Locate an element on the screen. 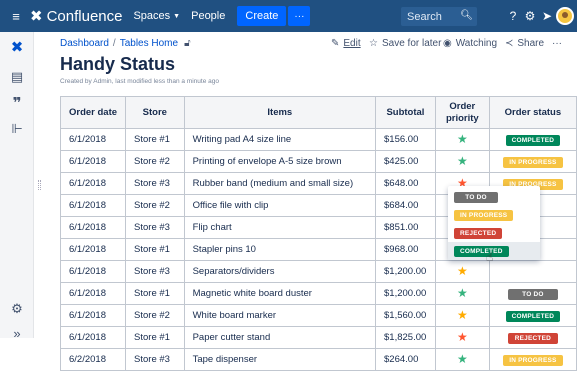 This screenshot has height=371, width=577. items-cell: White board marker is located at coordinates (280, 315).